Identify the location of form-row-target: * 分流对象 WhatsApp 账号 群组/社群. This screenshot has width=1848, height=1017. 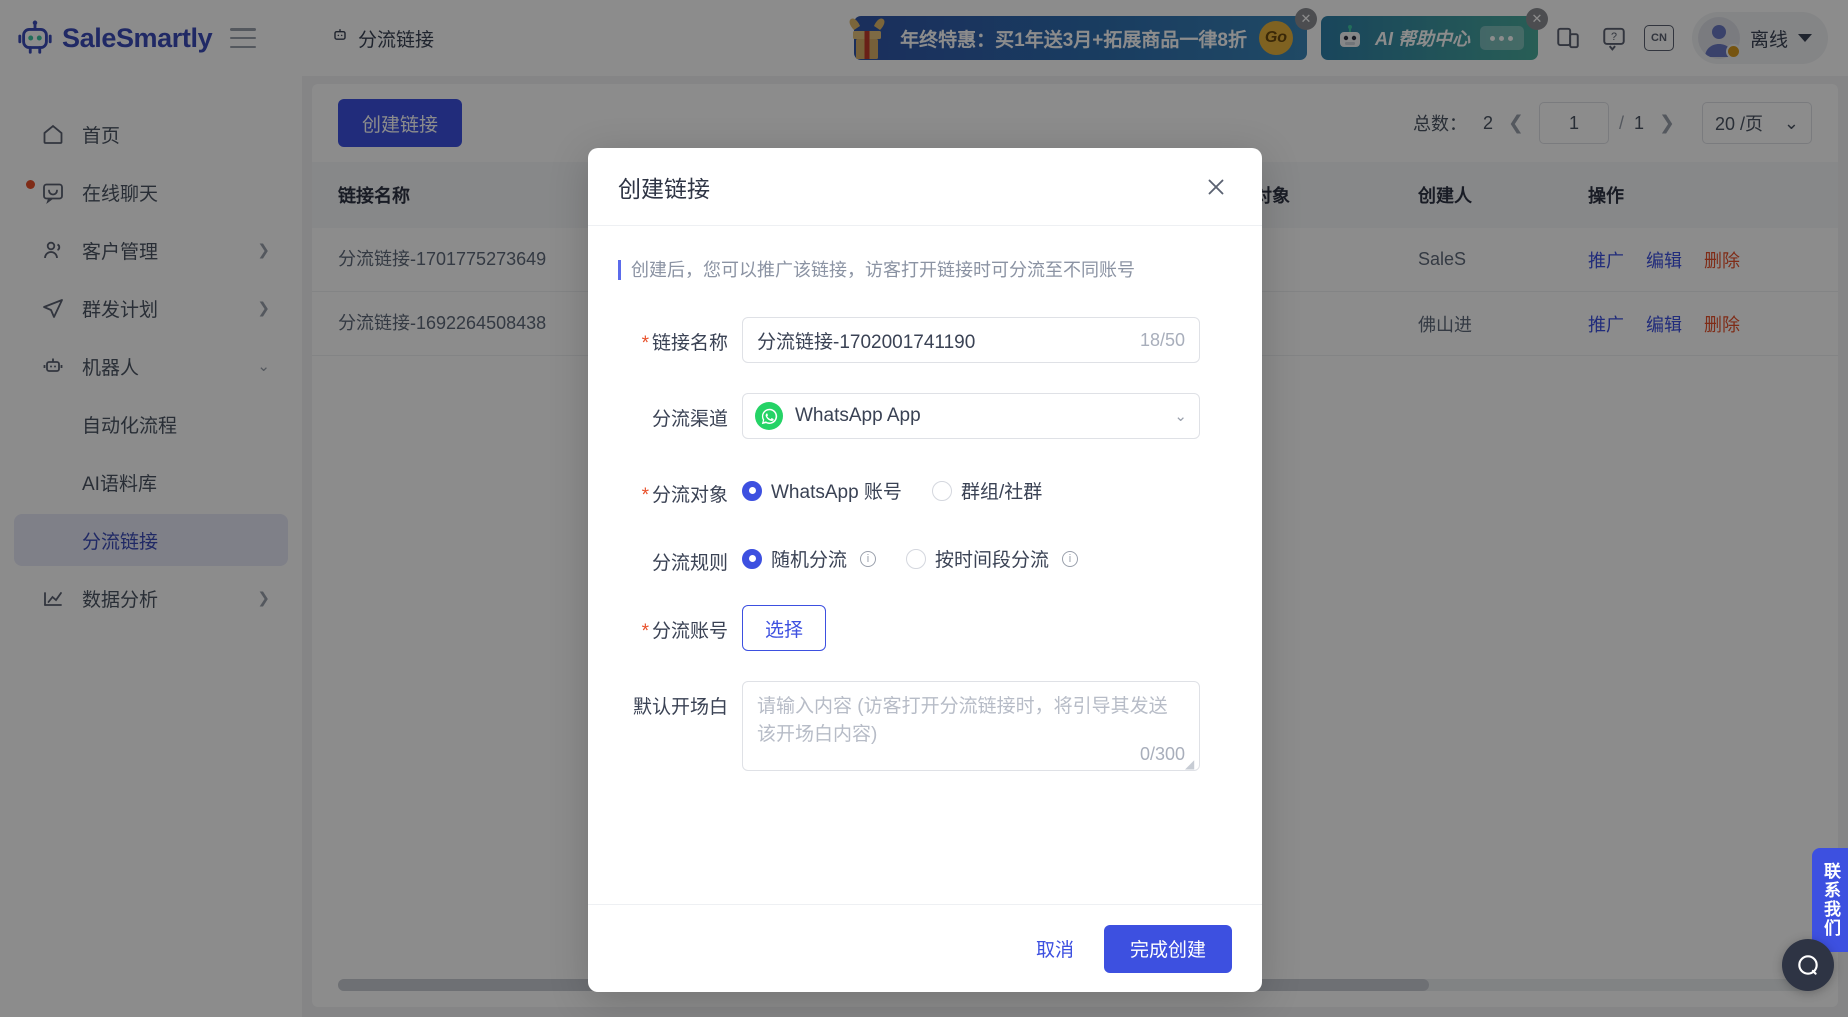
(925, 488).